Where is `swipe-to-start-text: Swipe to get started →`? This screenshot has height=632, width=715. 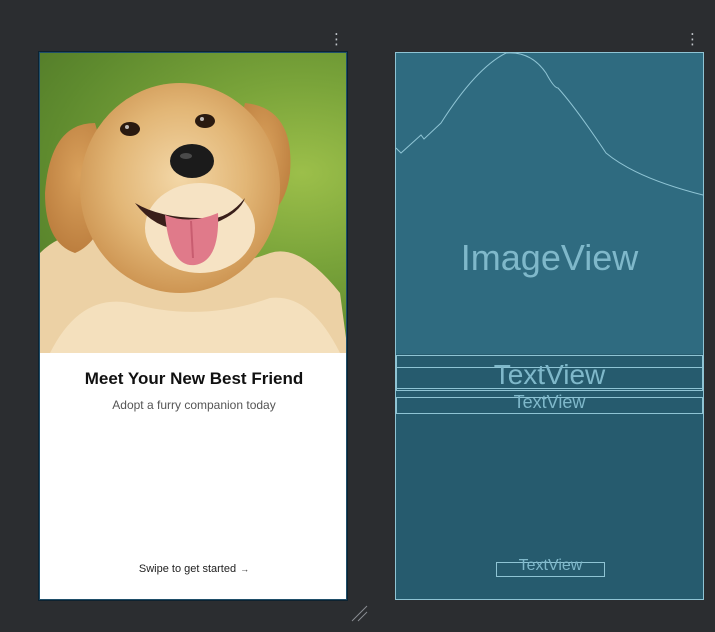 swipe-to-start-text: Swipe to get started → is located at coordinates (193, 569).